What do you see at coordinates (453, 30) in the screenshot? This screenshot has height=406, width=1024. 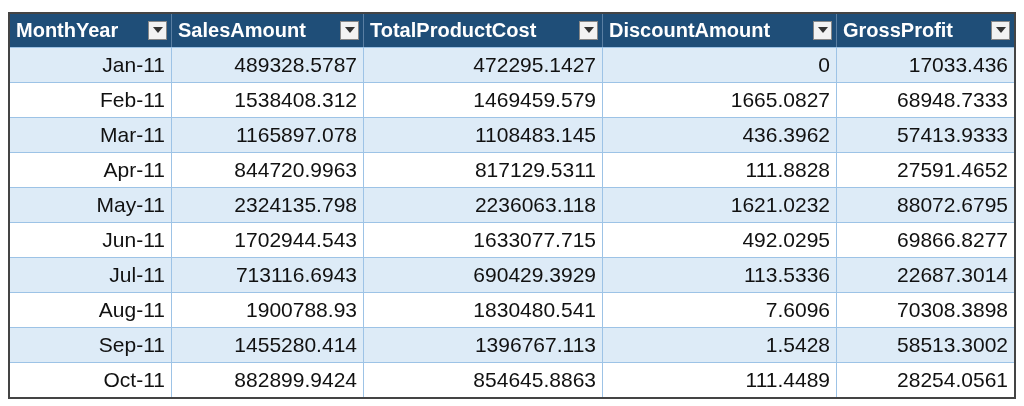 I see `column-label: TotalProductCost` at bounding box center [453, 30].